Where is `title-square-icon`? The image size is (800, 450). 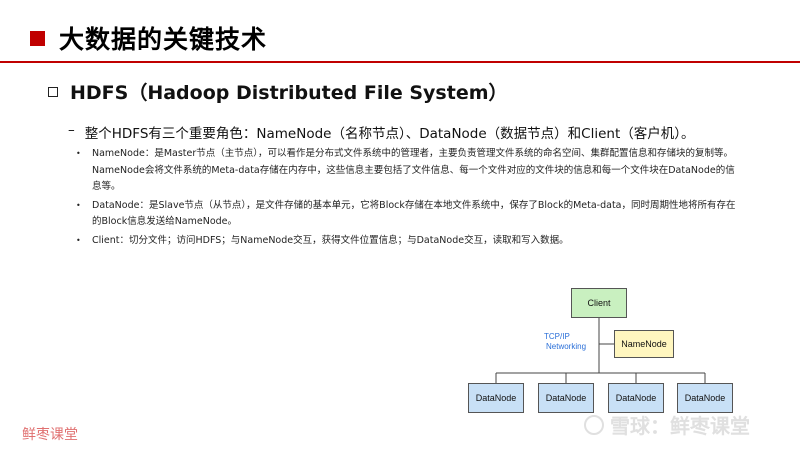
title-square-icon is located at coordinates (37, 38).